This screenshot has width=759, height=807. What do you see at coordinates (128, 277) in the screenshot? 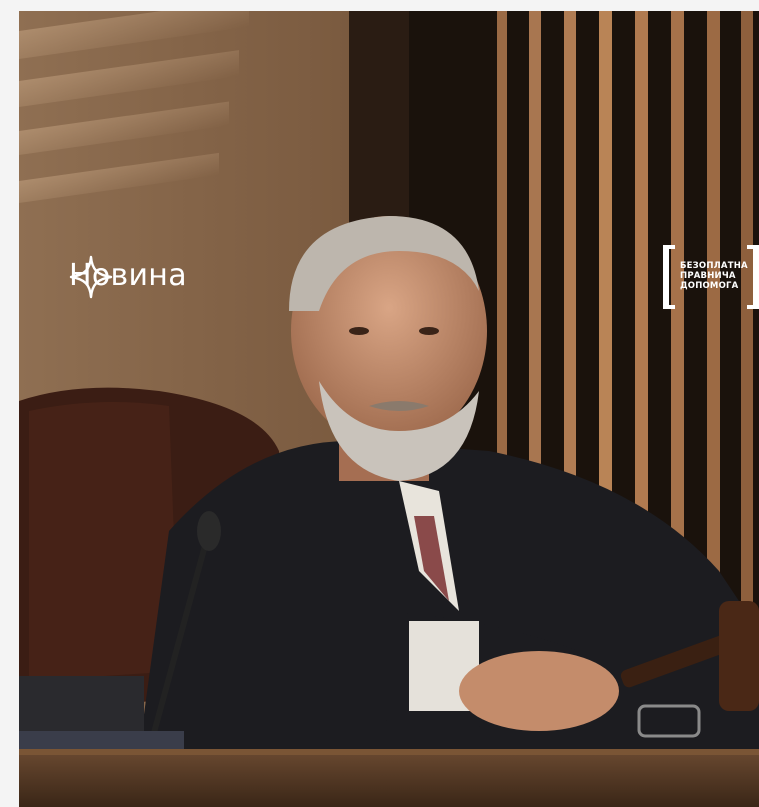
I see `news-badge: Новина` at bounding box center [128, 277].